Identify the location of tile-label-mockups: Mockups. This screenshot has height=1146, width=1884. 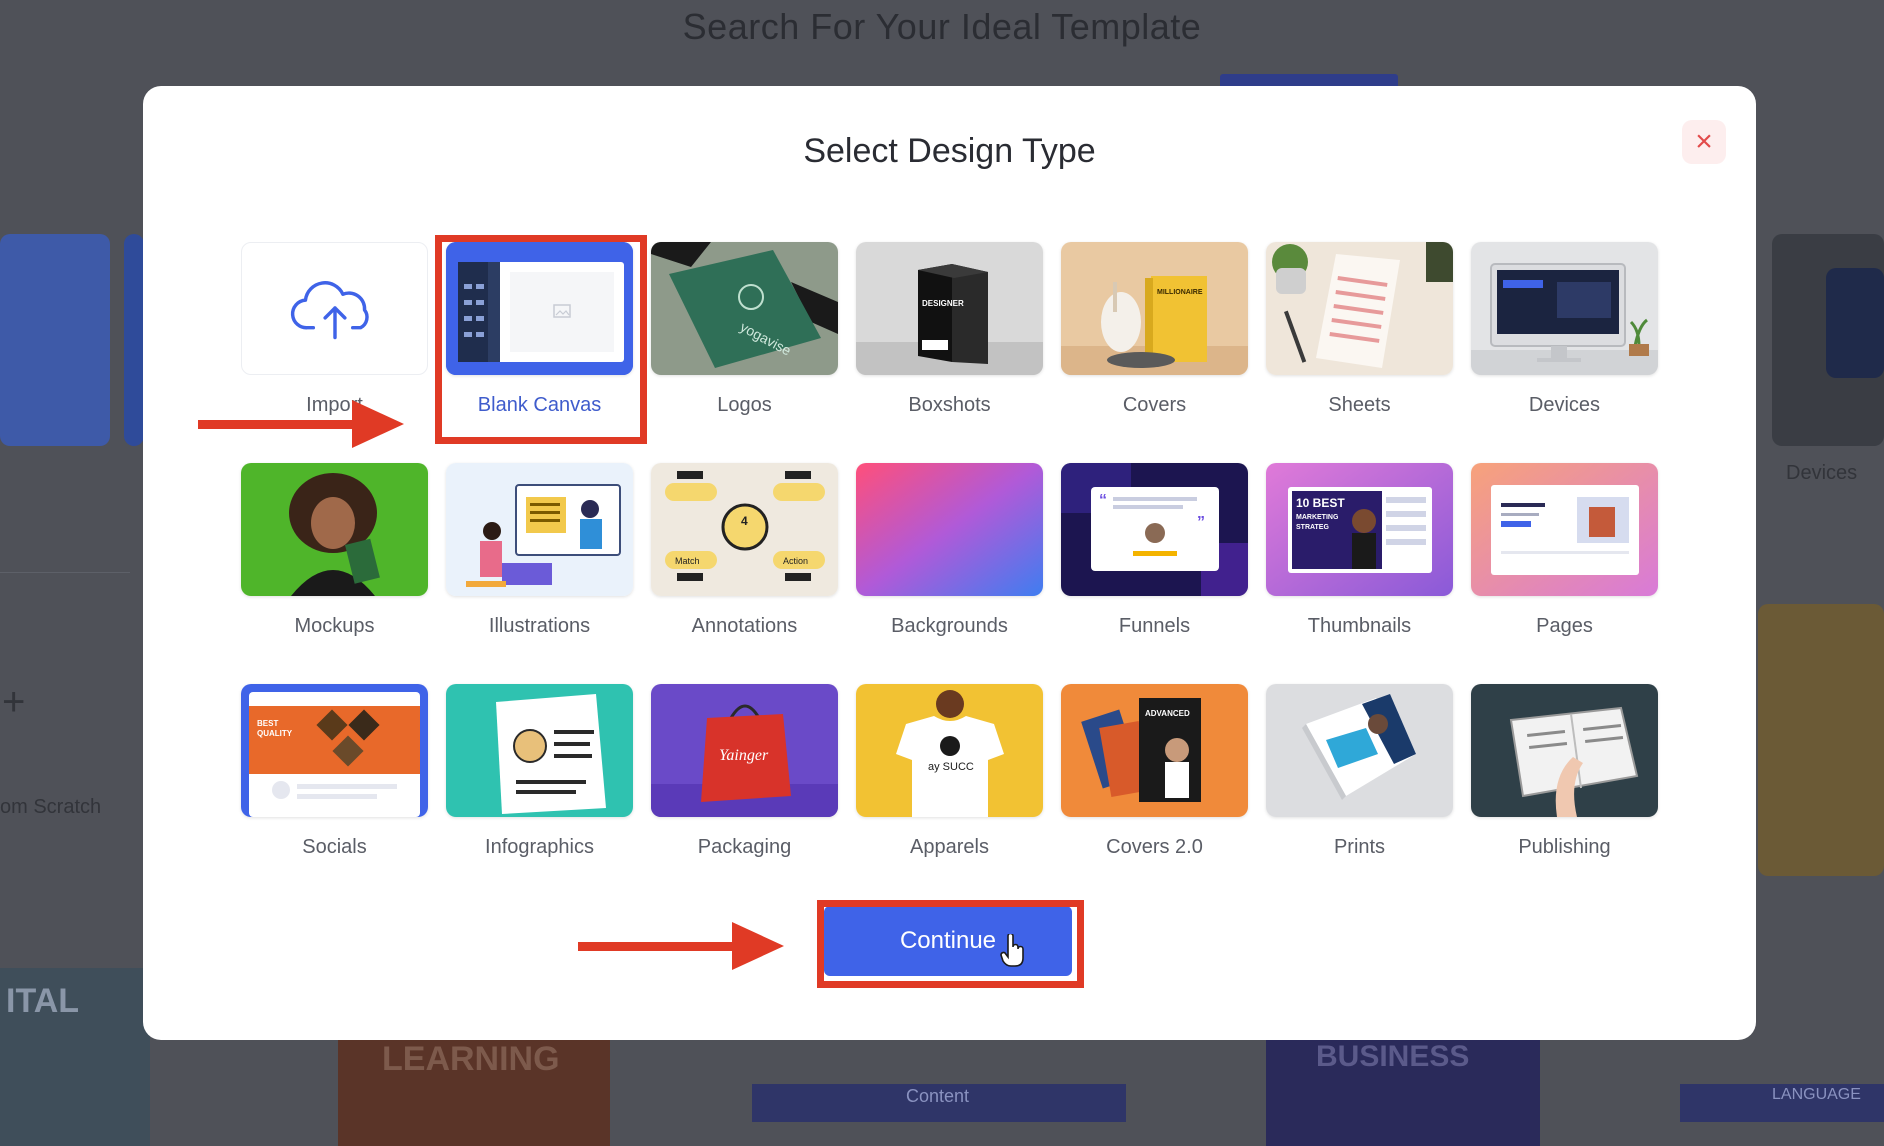
(334, 626).